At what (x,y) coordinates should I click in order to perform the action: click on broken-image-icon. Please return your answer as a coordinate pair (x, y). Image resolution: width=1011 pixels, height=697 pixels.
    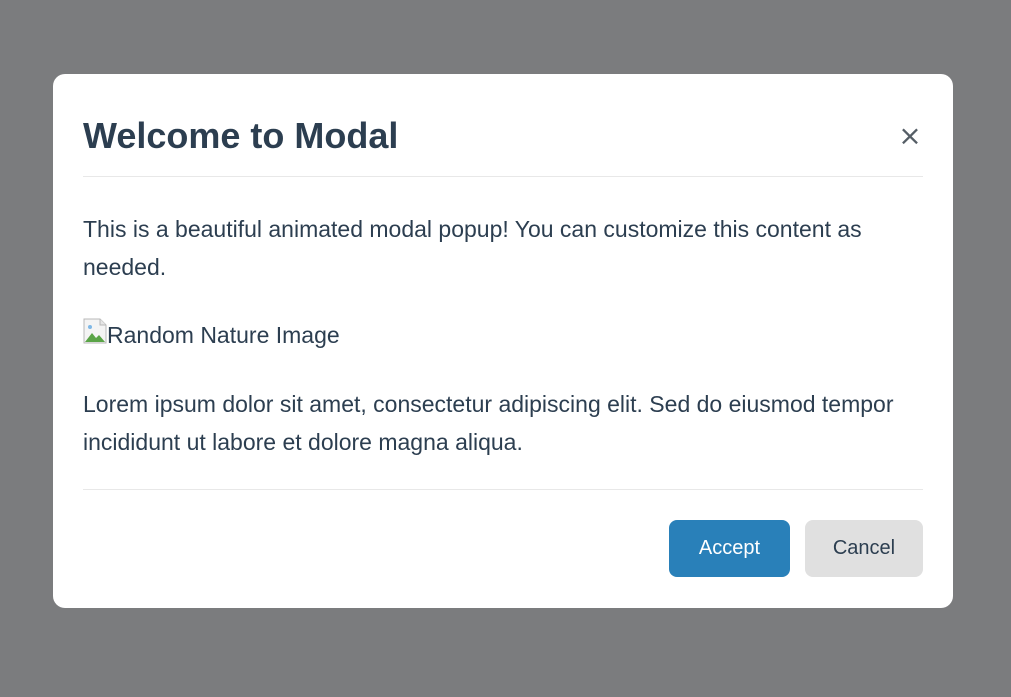
    Looking at the image, I should click on (95, 331).